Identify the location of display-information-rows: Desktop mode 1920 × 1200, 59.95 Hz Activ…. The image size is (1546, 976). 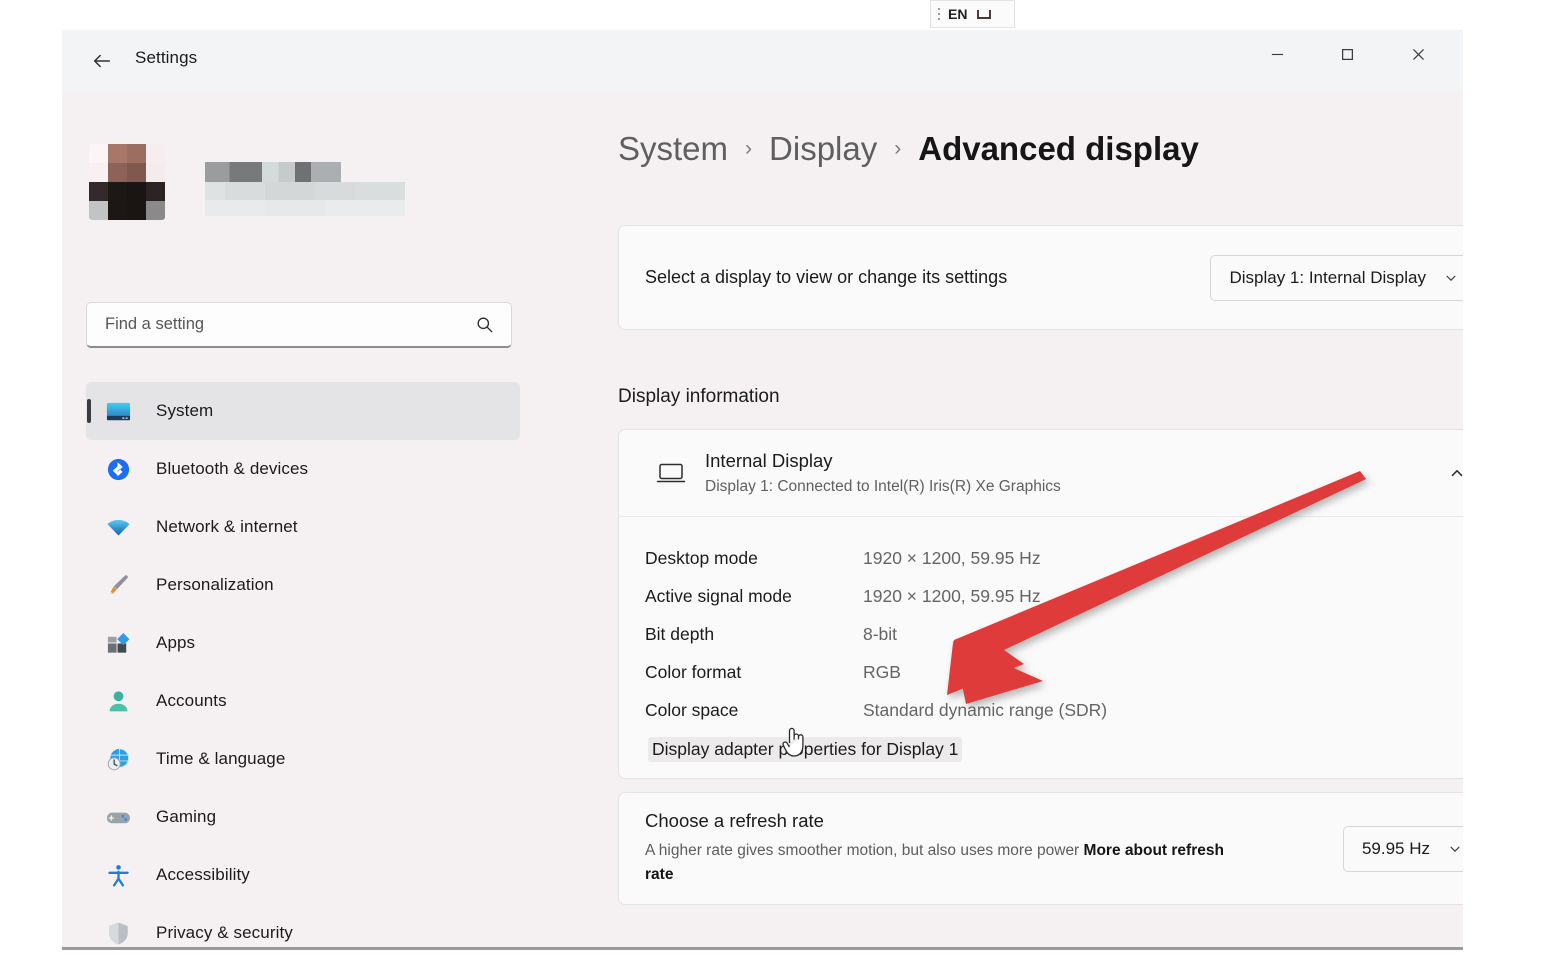
(1041, 647).